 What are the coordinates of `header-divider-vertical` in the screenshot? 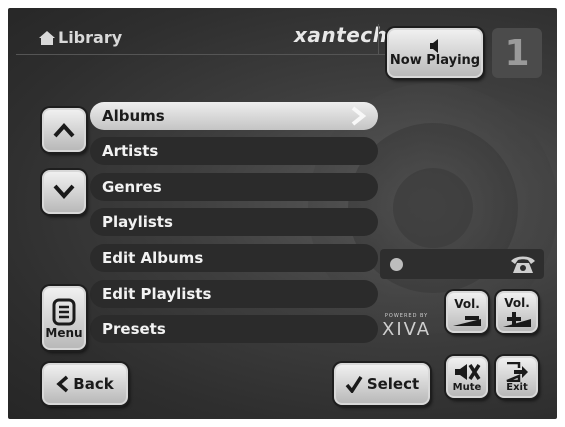 It's located at (378, 39).